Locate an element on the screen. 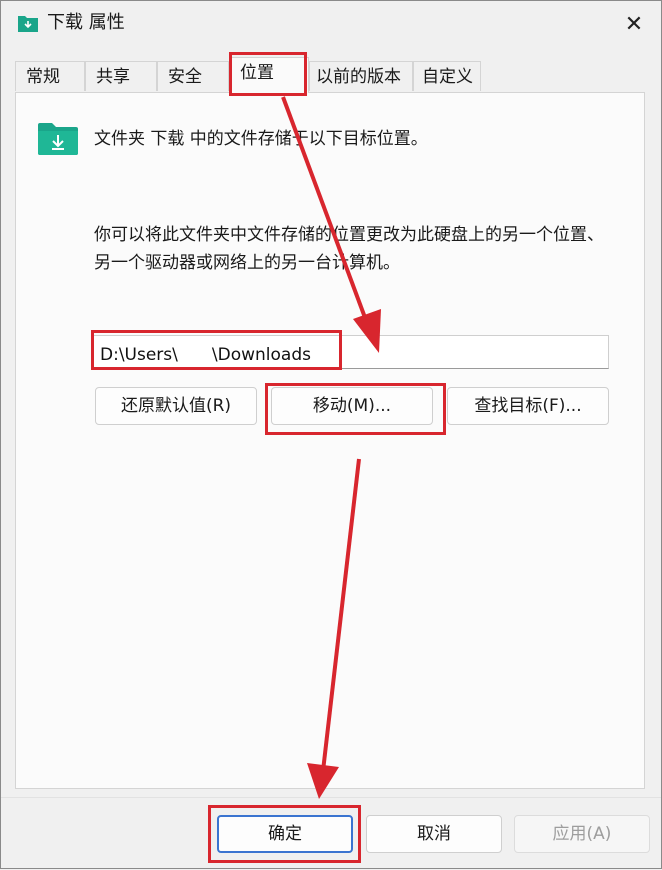 The width and height of the screenshot is (662, 870). footer-divider is located at coordinates (331, 797).